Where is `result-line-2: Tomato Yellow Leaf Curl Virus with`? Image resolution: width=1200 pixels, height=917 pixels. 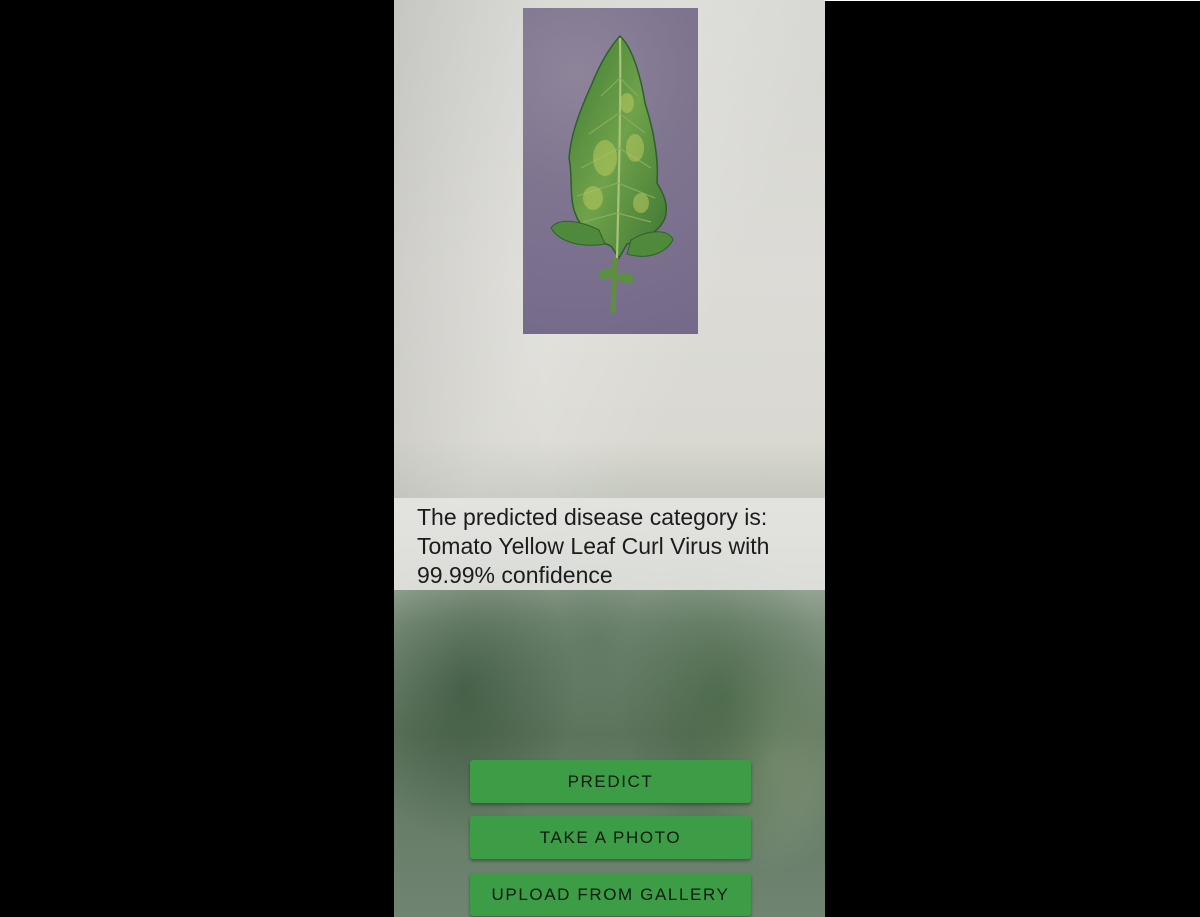 result-line-2: Tomato Yellow Leaf Curl Virus with is located at coordinates (593, 546).